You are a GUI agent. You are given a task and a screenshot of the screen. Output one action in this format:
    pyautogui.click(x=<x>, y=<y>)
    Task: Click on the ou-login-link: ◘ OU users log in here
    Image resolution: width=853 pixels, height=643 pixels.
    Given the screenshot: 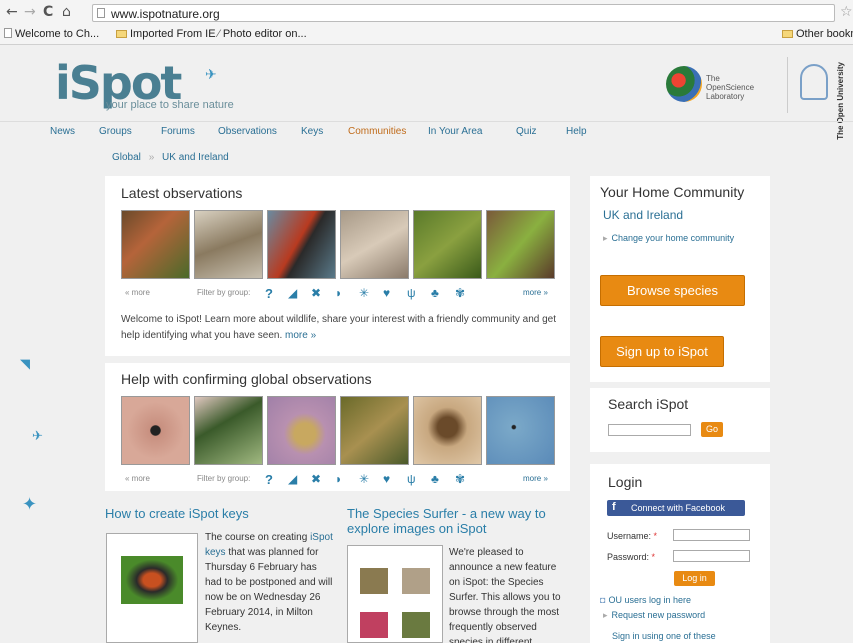 What is the action you would take?
    pyautogui.click(x=645, y=600)
    